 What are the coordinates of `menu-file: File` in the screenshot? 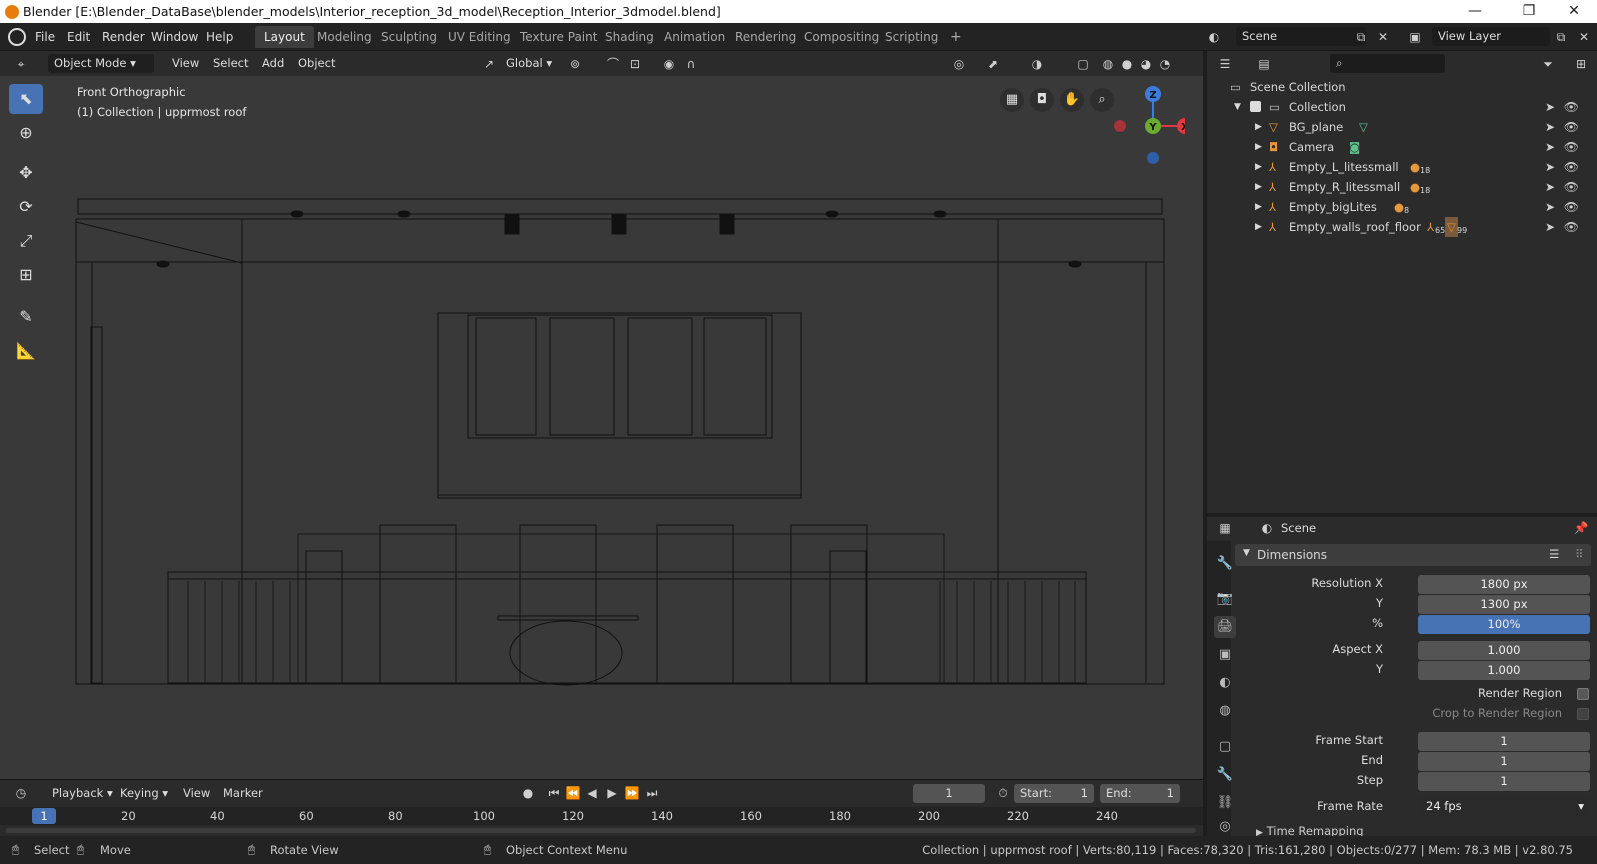 It's located at (45, 37).